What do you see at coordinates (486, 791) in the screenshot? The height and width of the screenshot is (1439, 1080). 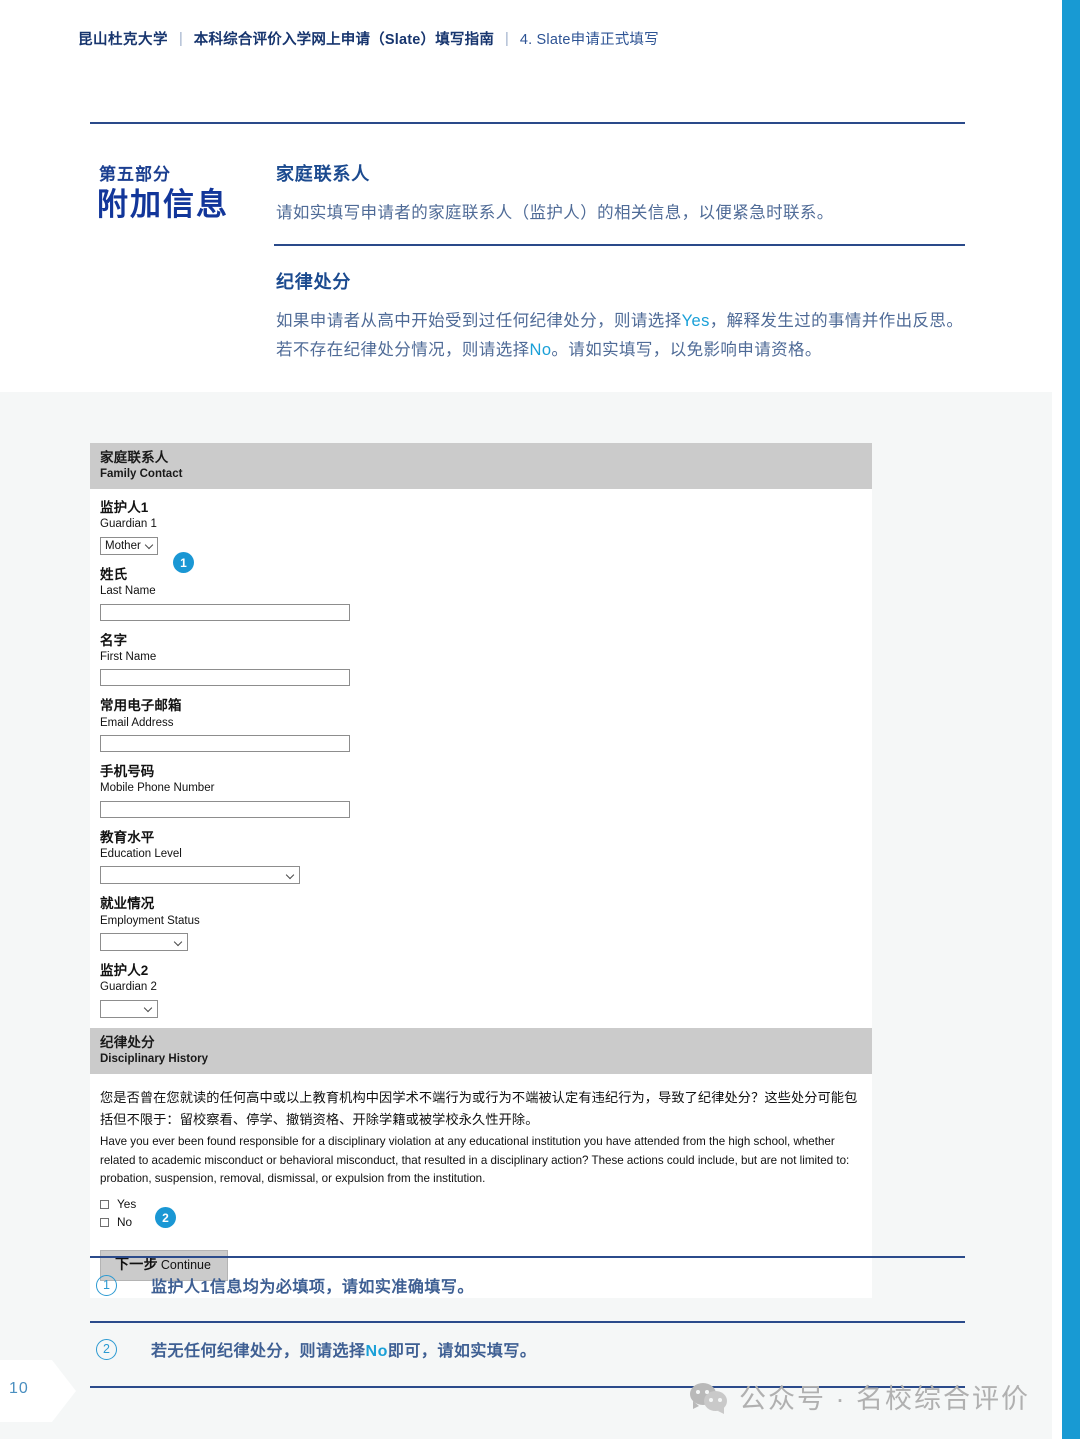 I see `field-mobile-phone: 手机号码 Mobile Phone Number` at bounding box center [486, 791].